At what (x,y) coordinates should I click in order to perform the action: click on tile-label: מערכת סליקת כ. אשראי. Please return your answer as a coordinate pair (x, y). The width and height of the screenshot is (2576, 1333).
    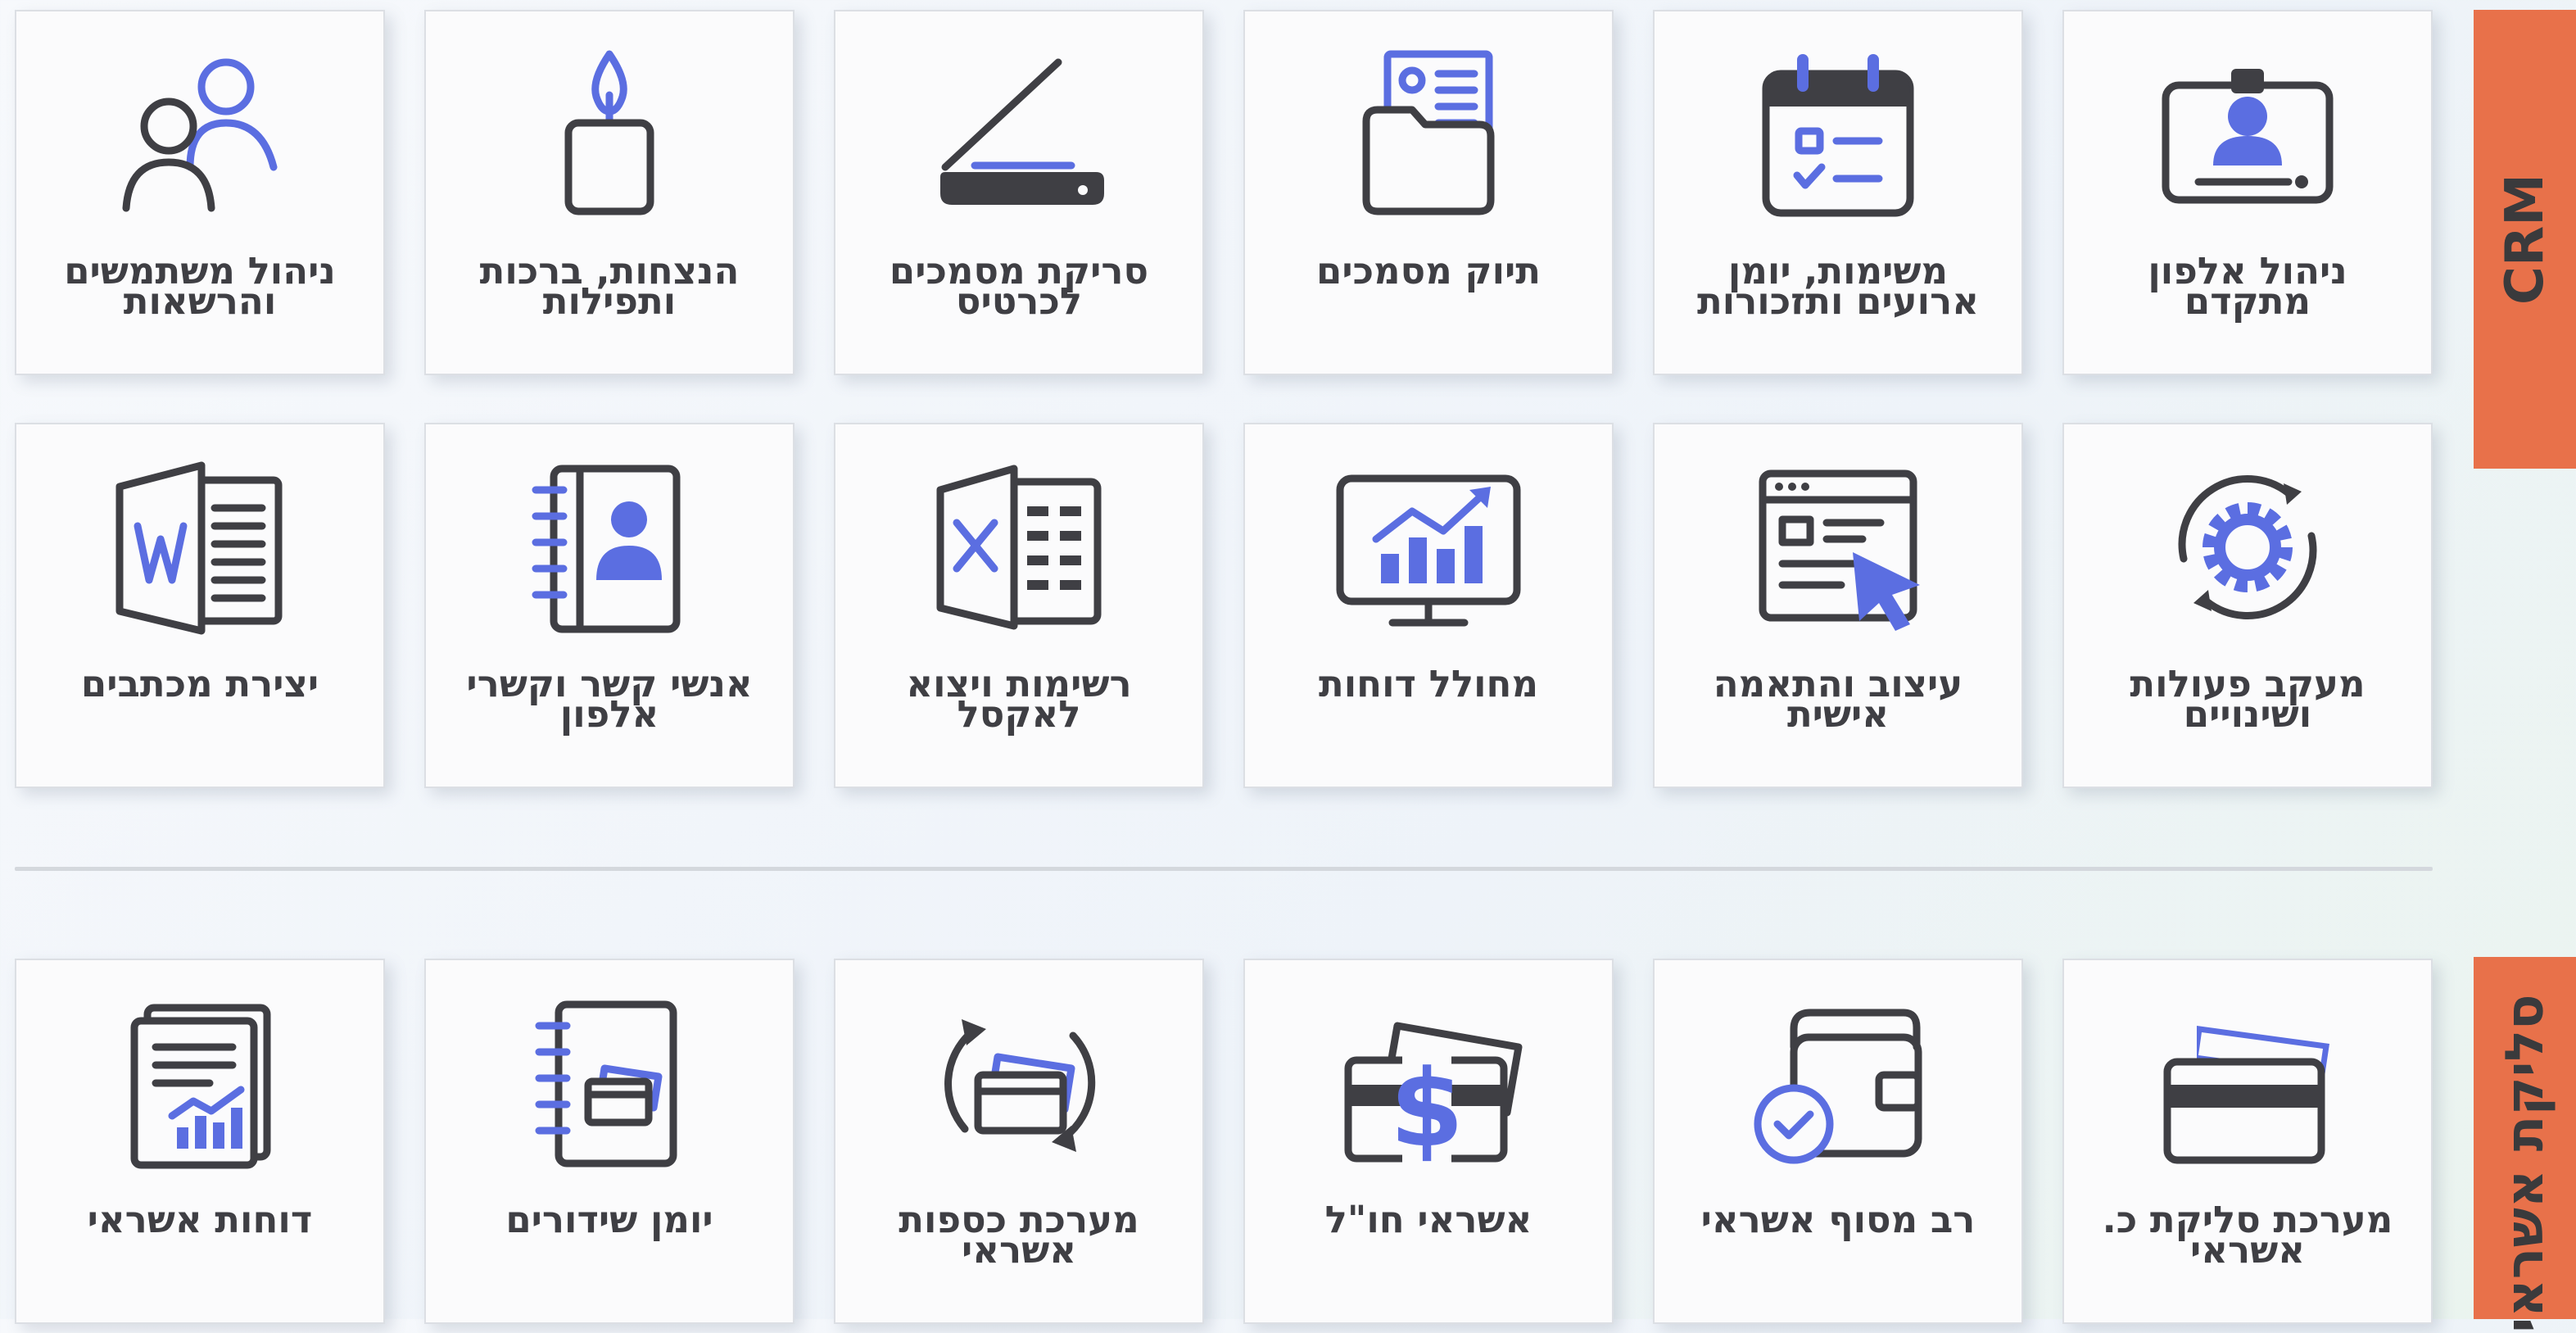
    Looking at the image, I should click on (2247, 1235).